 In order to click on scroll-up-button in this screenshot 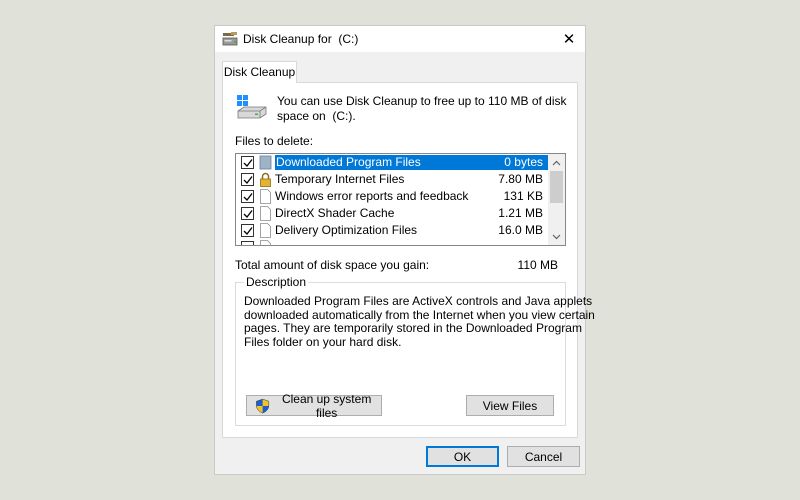, I will do `click(556, 162)`.